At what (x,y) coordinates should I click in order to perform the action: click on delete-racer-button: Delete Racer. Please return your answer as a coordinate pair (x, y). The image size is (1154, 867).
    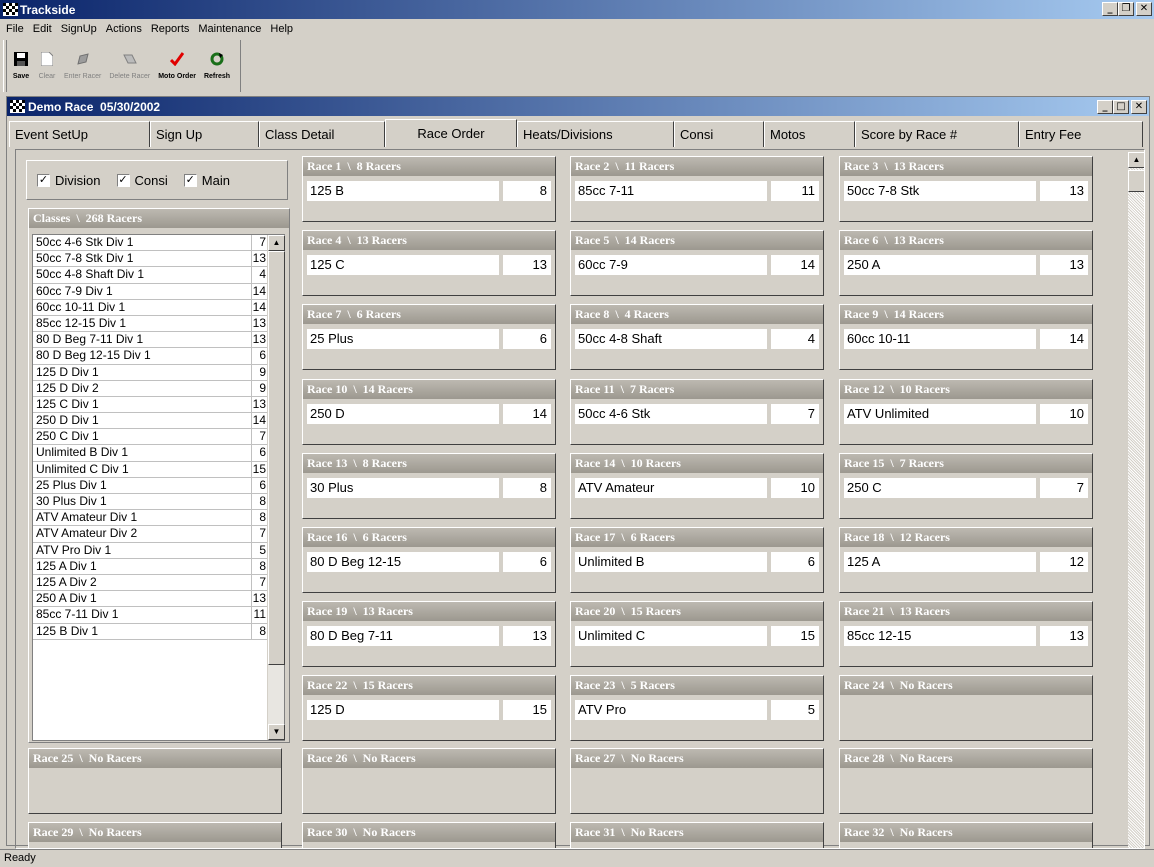
    Looking at the image, I should click on (129, 65).